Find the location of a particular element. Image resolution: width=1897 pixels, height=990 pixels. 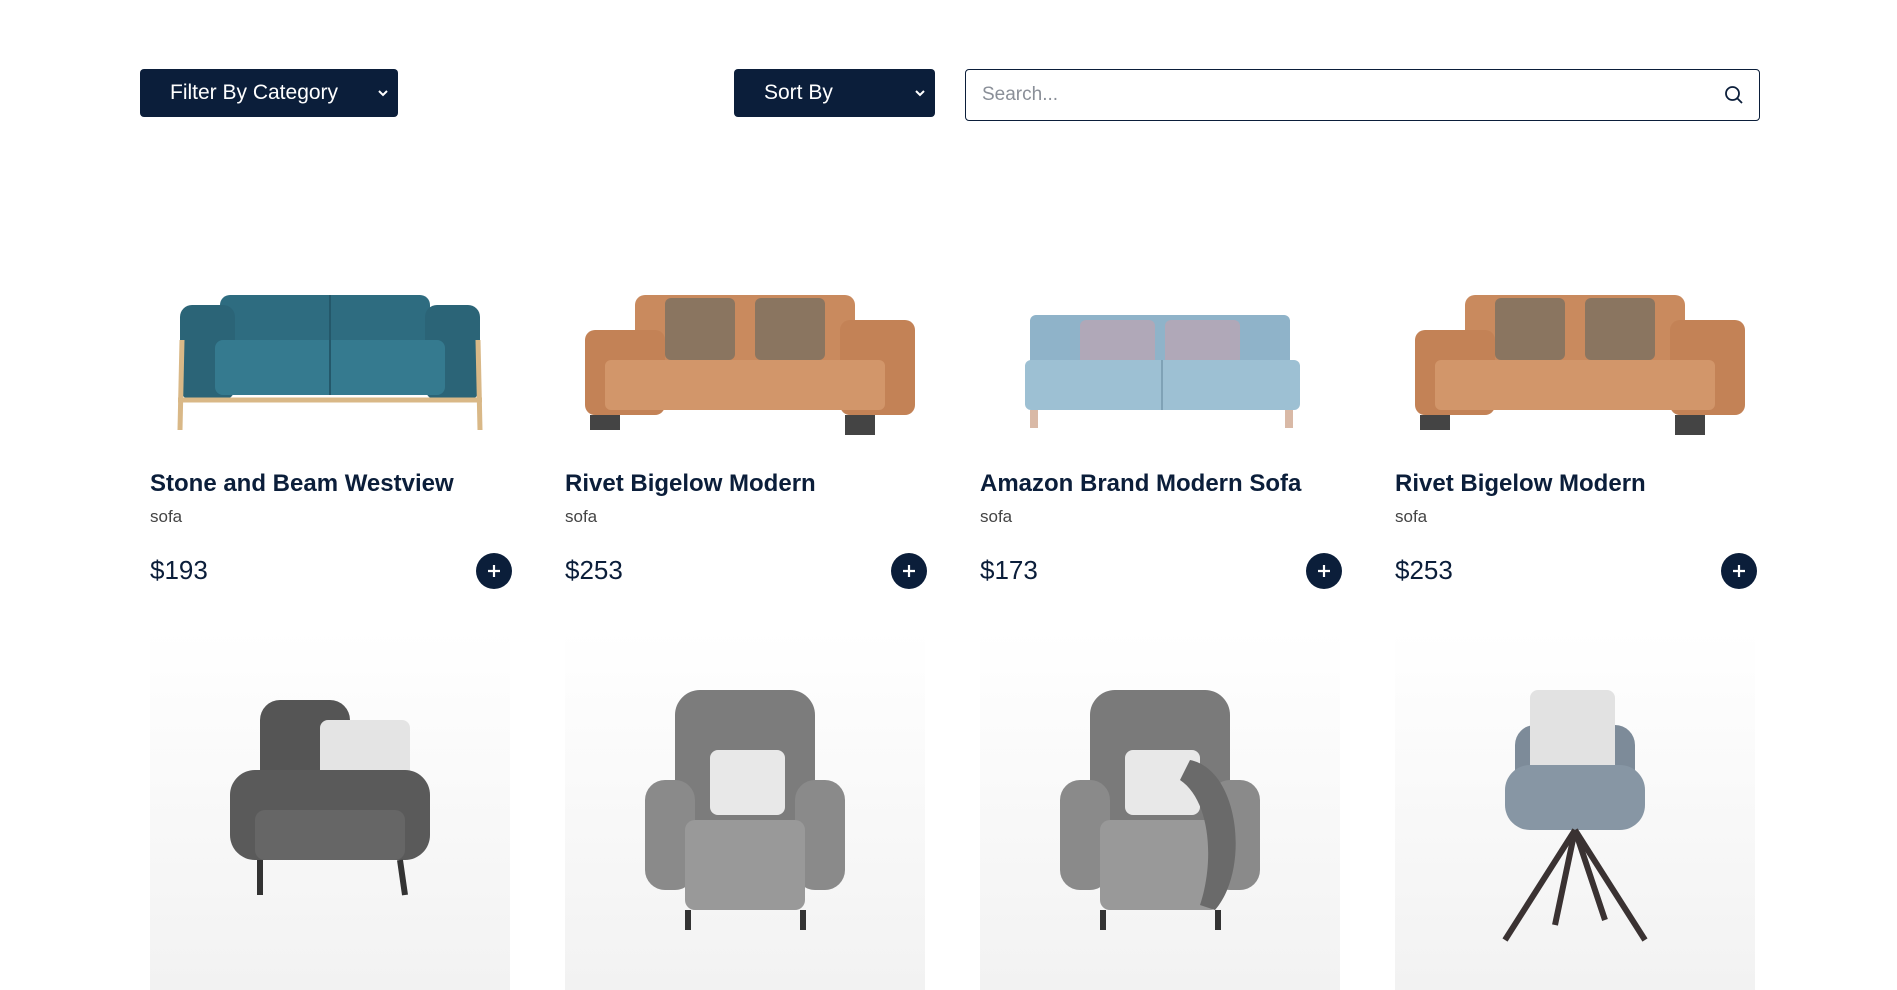

grey-swivel-chair-image is located at coordinates (1575, 816).